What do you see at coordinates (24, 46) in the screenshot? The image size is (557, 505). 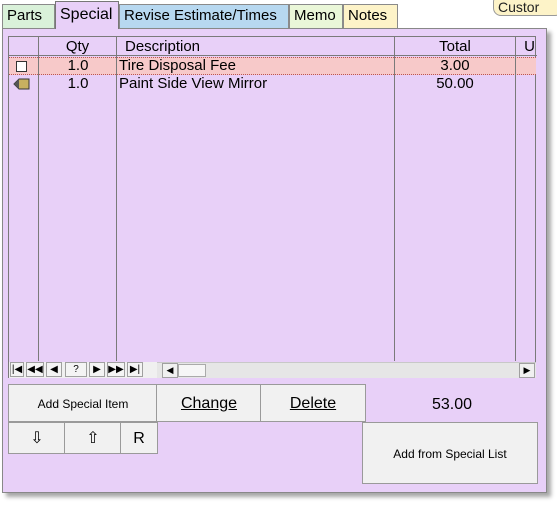 I see `grid-header-indicator` at bounding box center [24, 46].